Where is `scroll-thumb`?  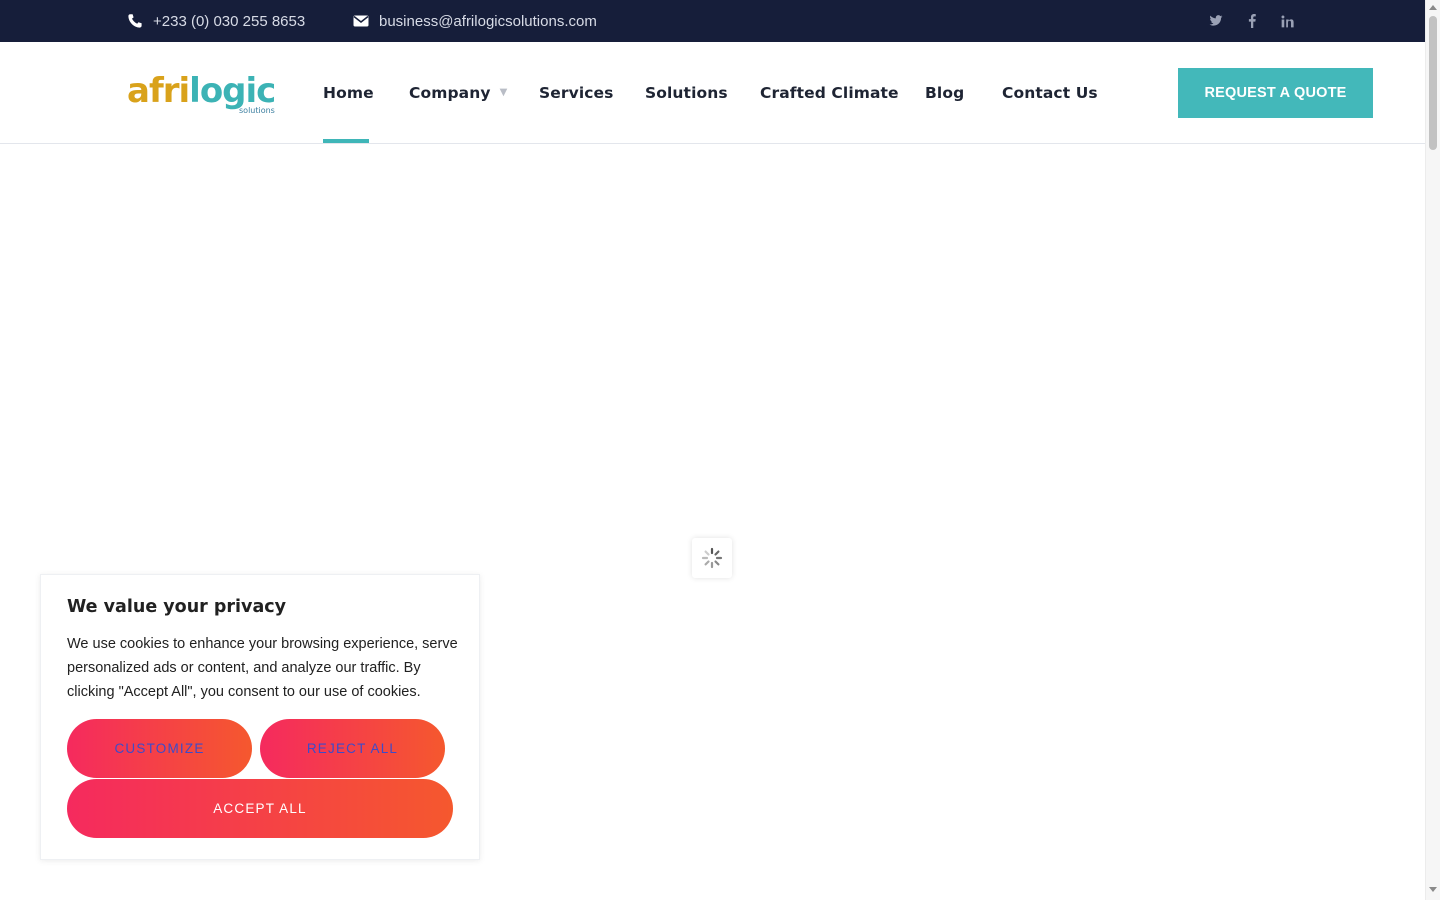 scroll-thumb is located at coordinates (1433, 83).